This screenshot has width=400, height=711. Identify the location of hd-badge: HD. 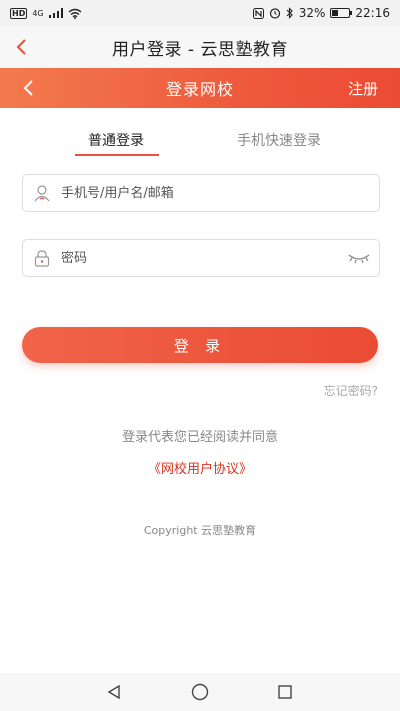
(19, 13).